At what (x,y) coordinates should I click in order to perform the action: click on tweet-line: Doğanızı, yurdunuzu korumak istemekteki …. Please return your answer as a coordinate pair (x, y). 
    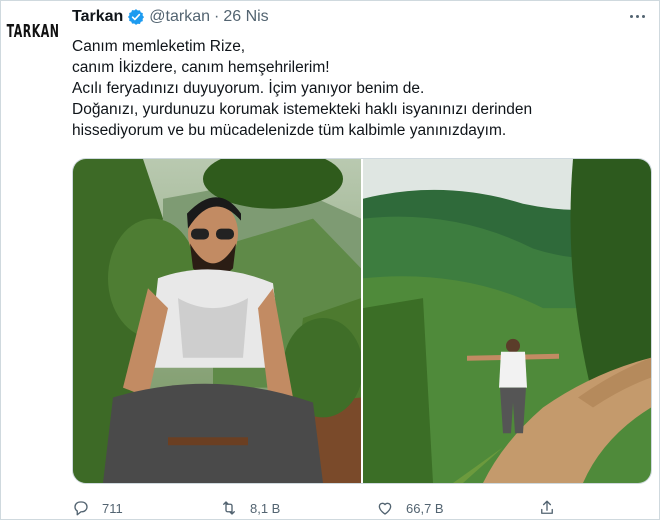
    Looking at the image, I should click on (302, 109).